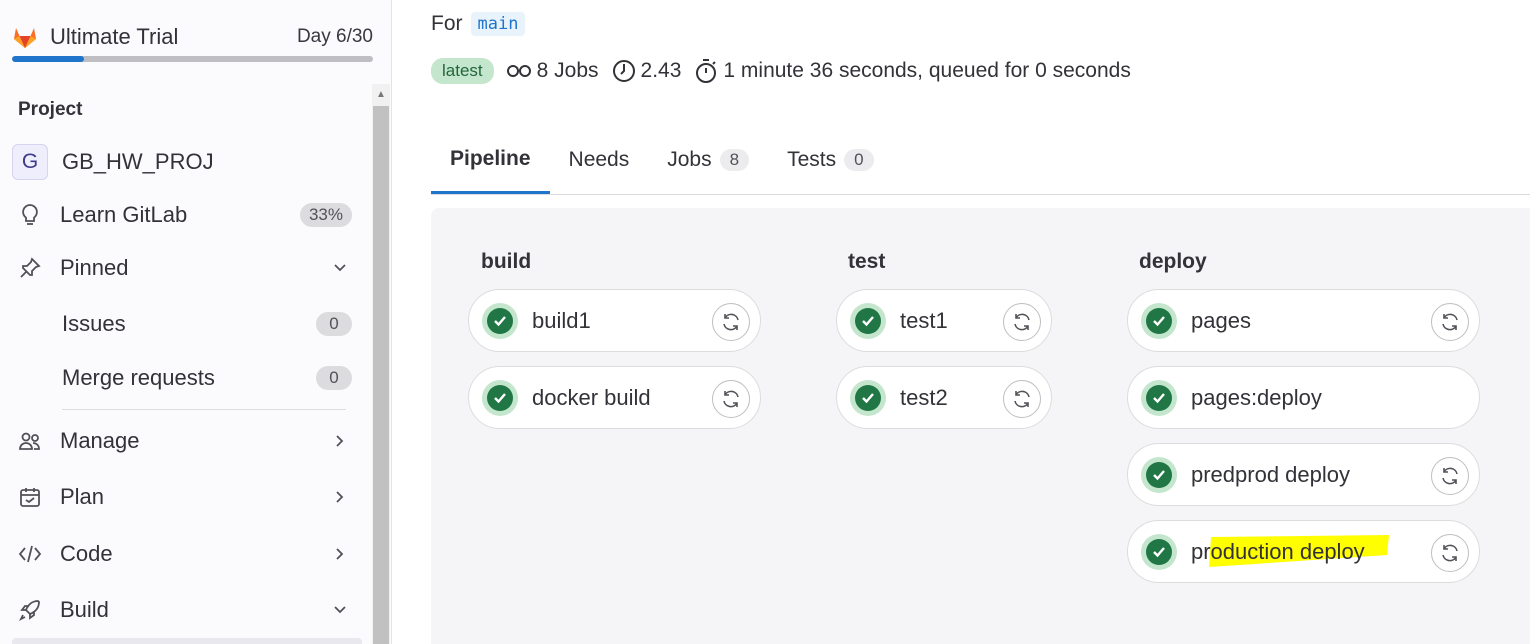  I want to click on sidebar-divider, so click(204, 409).